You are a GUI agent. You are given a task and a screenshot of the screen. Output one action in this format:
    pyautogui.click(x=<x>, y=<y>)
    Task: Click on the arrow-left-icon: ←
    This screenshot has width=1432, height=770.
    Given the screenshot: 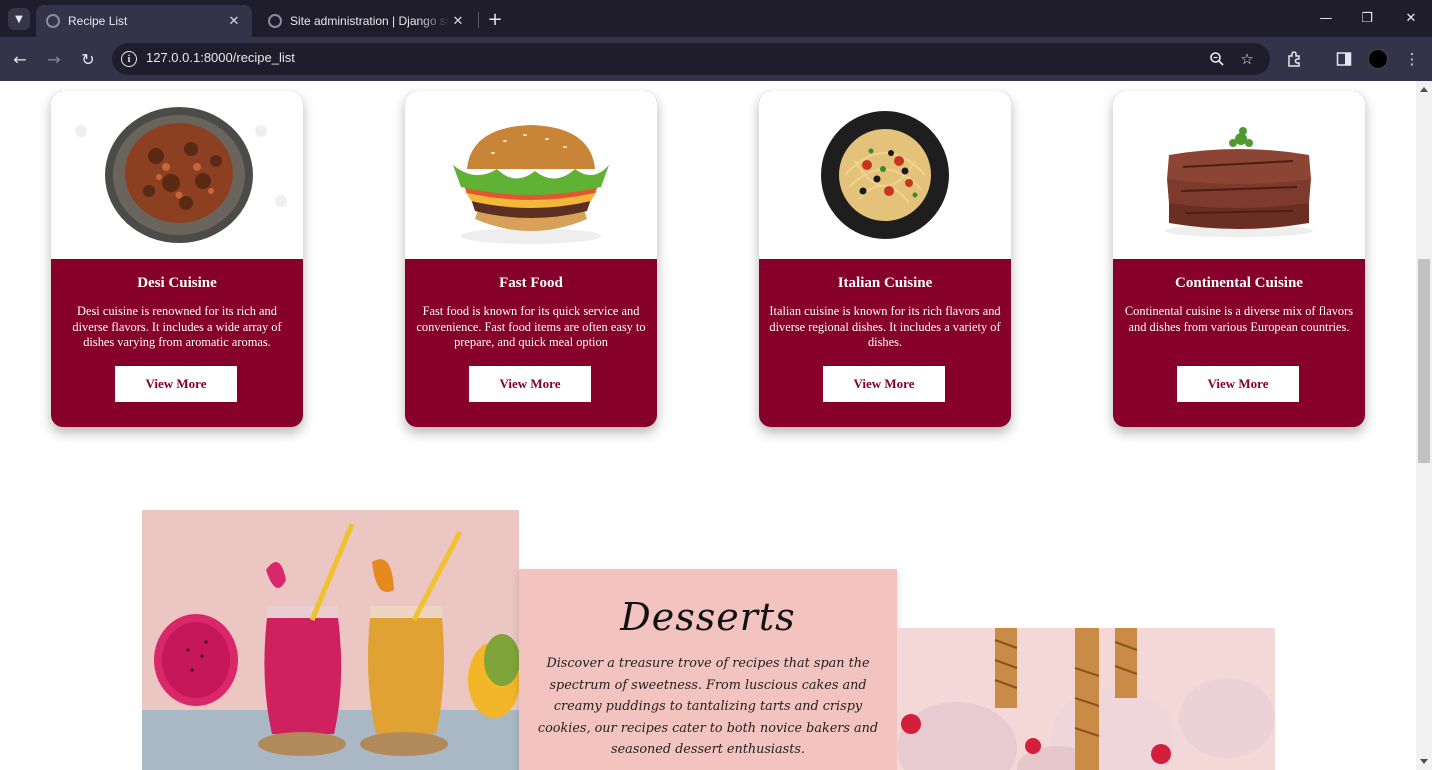 What is the action you would take?
    pyautogui.click(x=20, y=59)
    